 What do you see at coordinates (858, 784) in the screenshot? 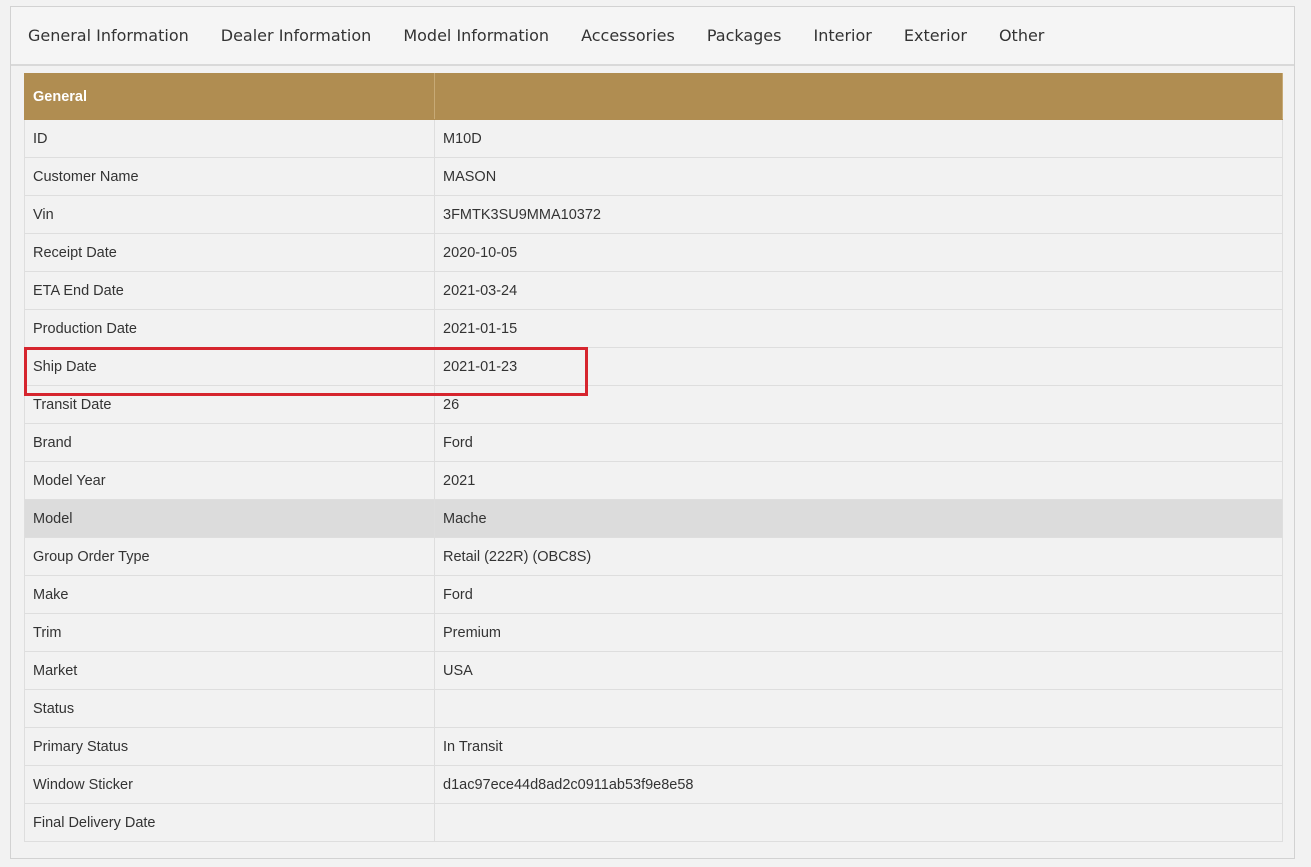
I see `row-value: d1ac97ece44d8ad2c0911ab53f9e8e58` at bounding box center [858, 784].